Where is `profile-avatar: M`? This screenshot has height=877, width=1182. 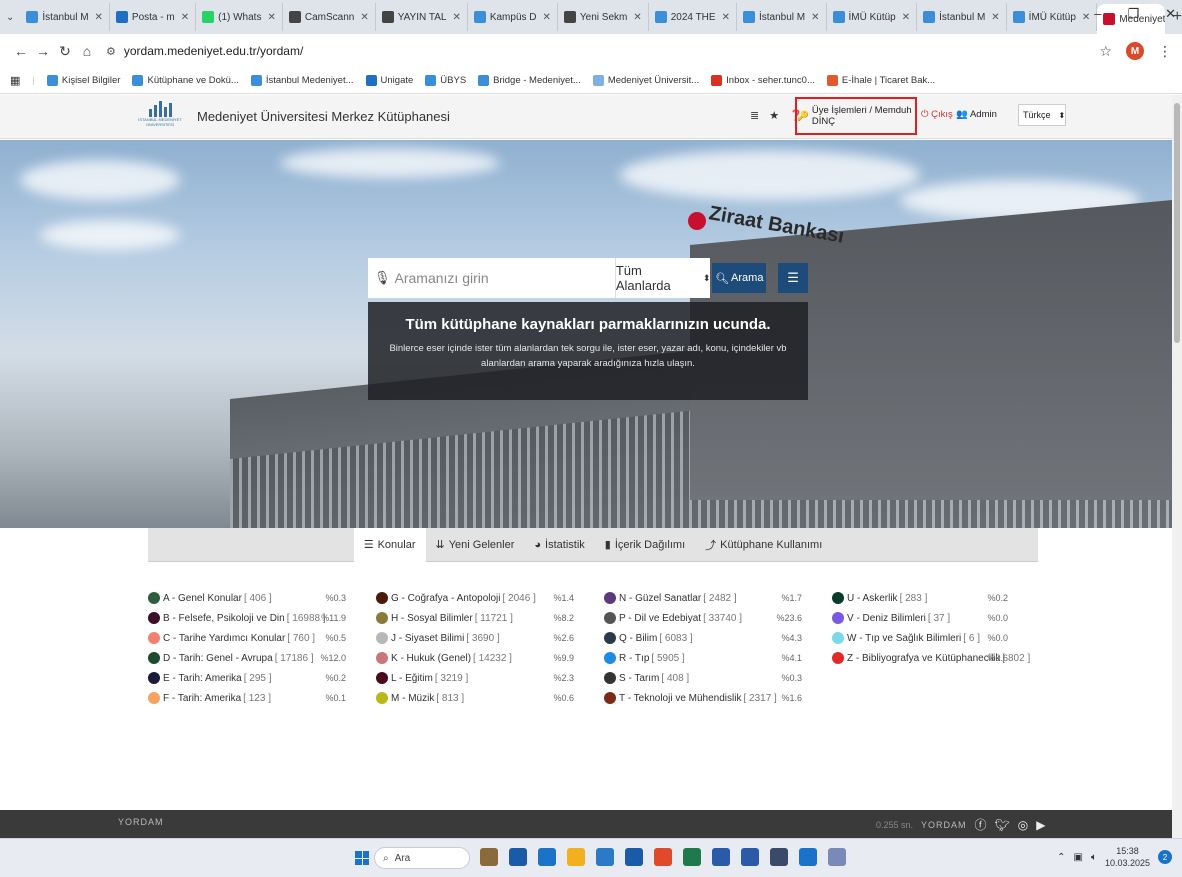
profile-avatar: M is located at coordinates (1135, 51).